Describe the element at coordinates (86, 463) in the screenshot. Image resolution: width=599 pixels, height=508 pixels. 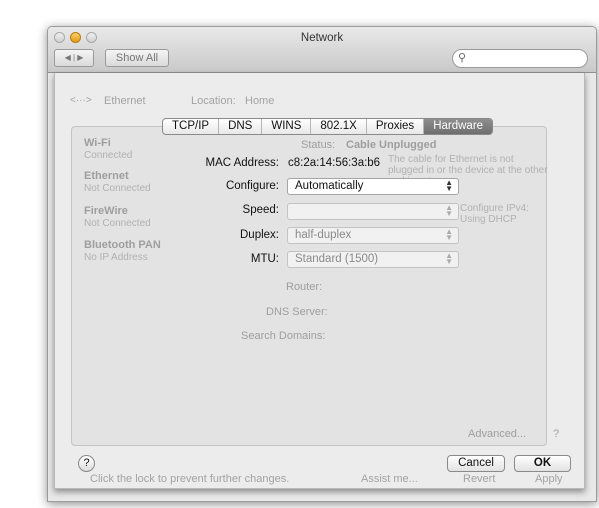
I see `help-button: ?` at that location.